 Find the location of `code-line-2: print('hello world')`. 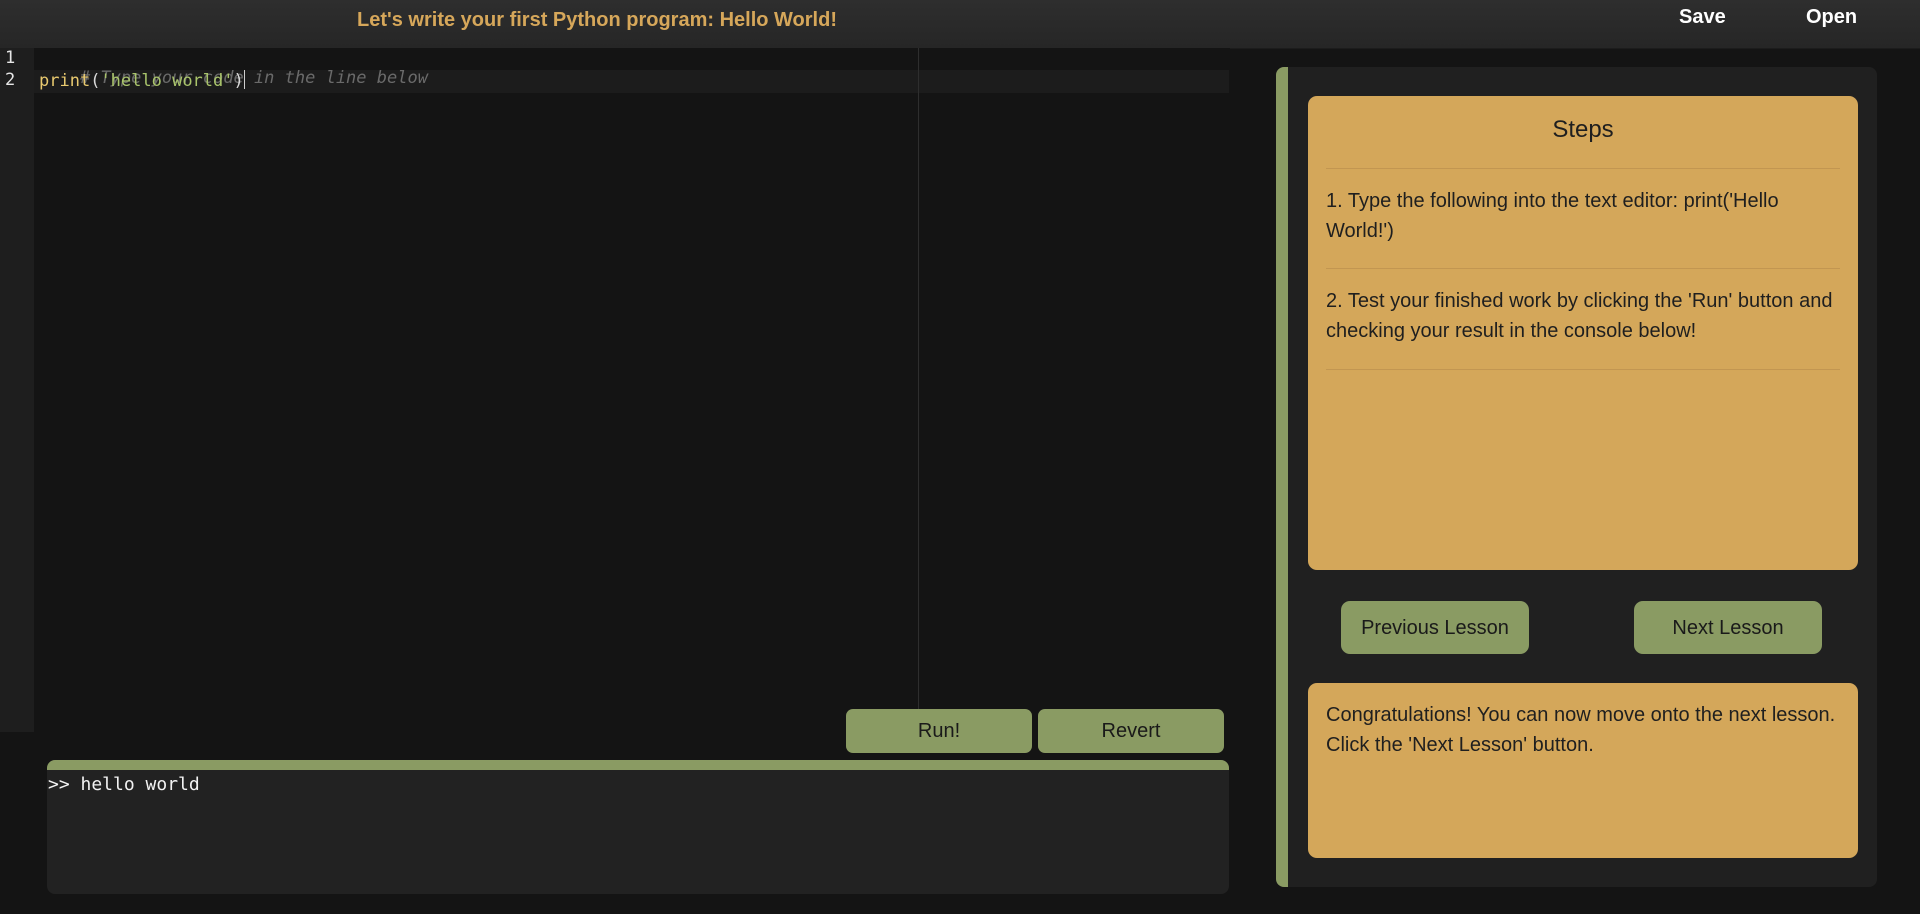

code-line-2: print('hello world') is located at coordinates (142, 80).